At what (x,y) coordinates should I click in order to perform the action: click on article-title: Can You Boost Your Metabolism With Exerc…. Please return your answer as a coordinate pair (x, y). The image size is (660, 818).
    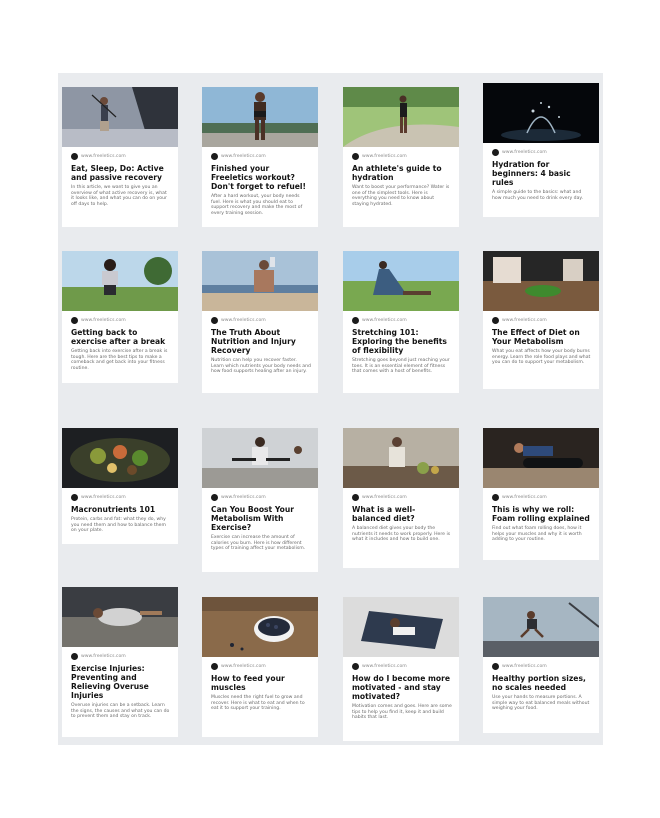
    Looking at the image, I should click on (261, 518).